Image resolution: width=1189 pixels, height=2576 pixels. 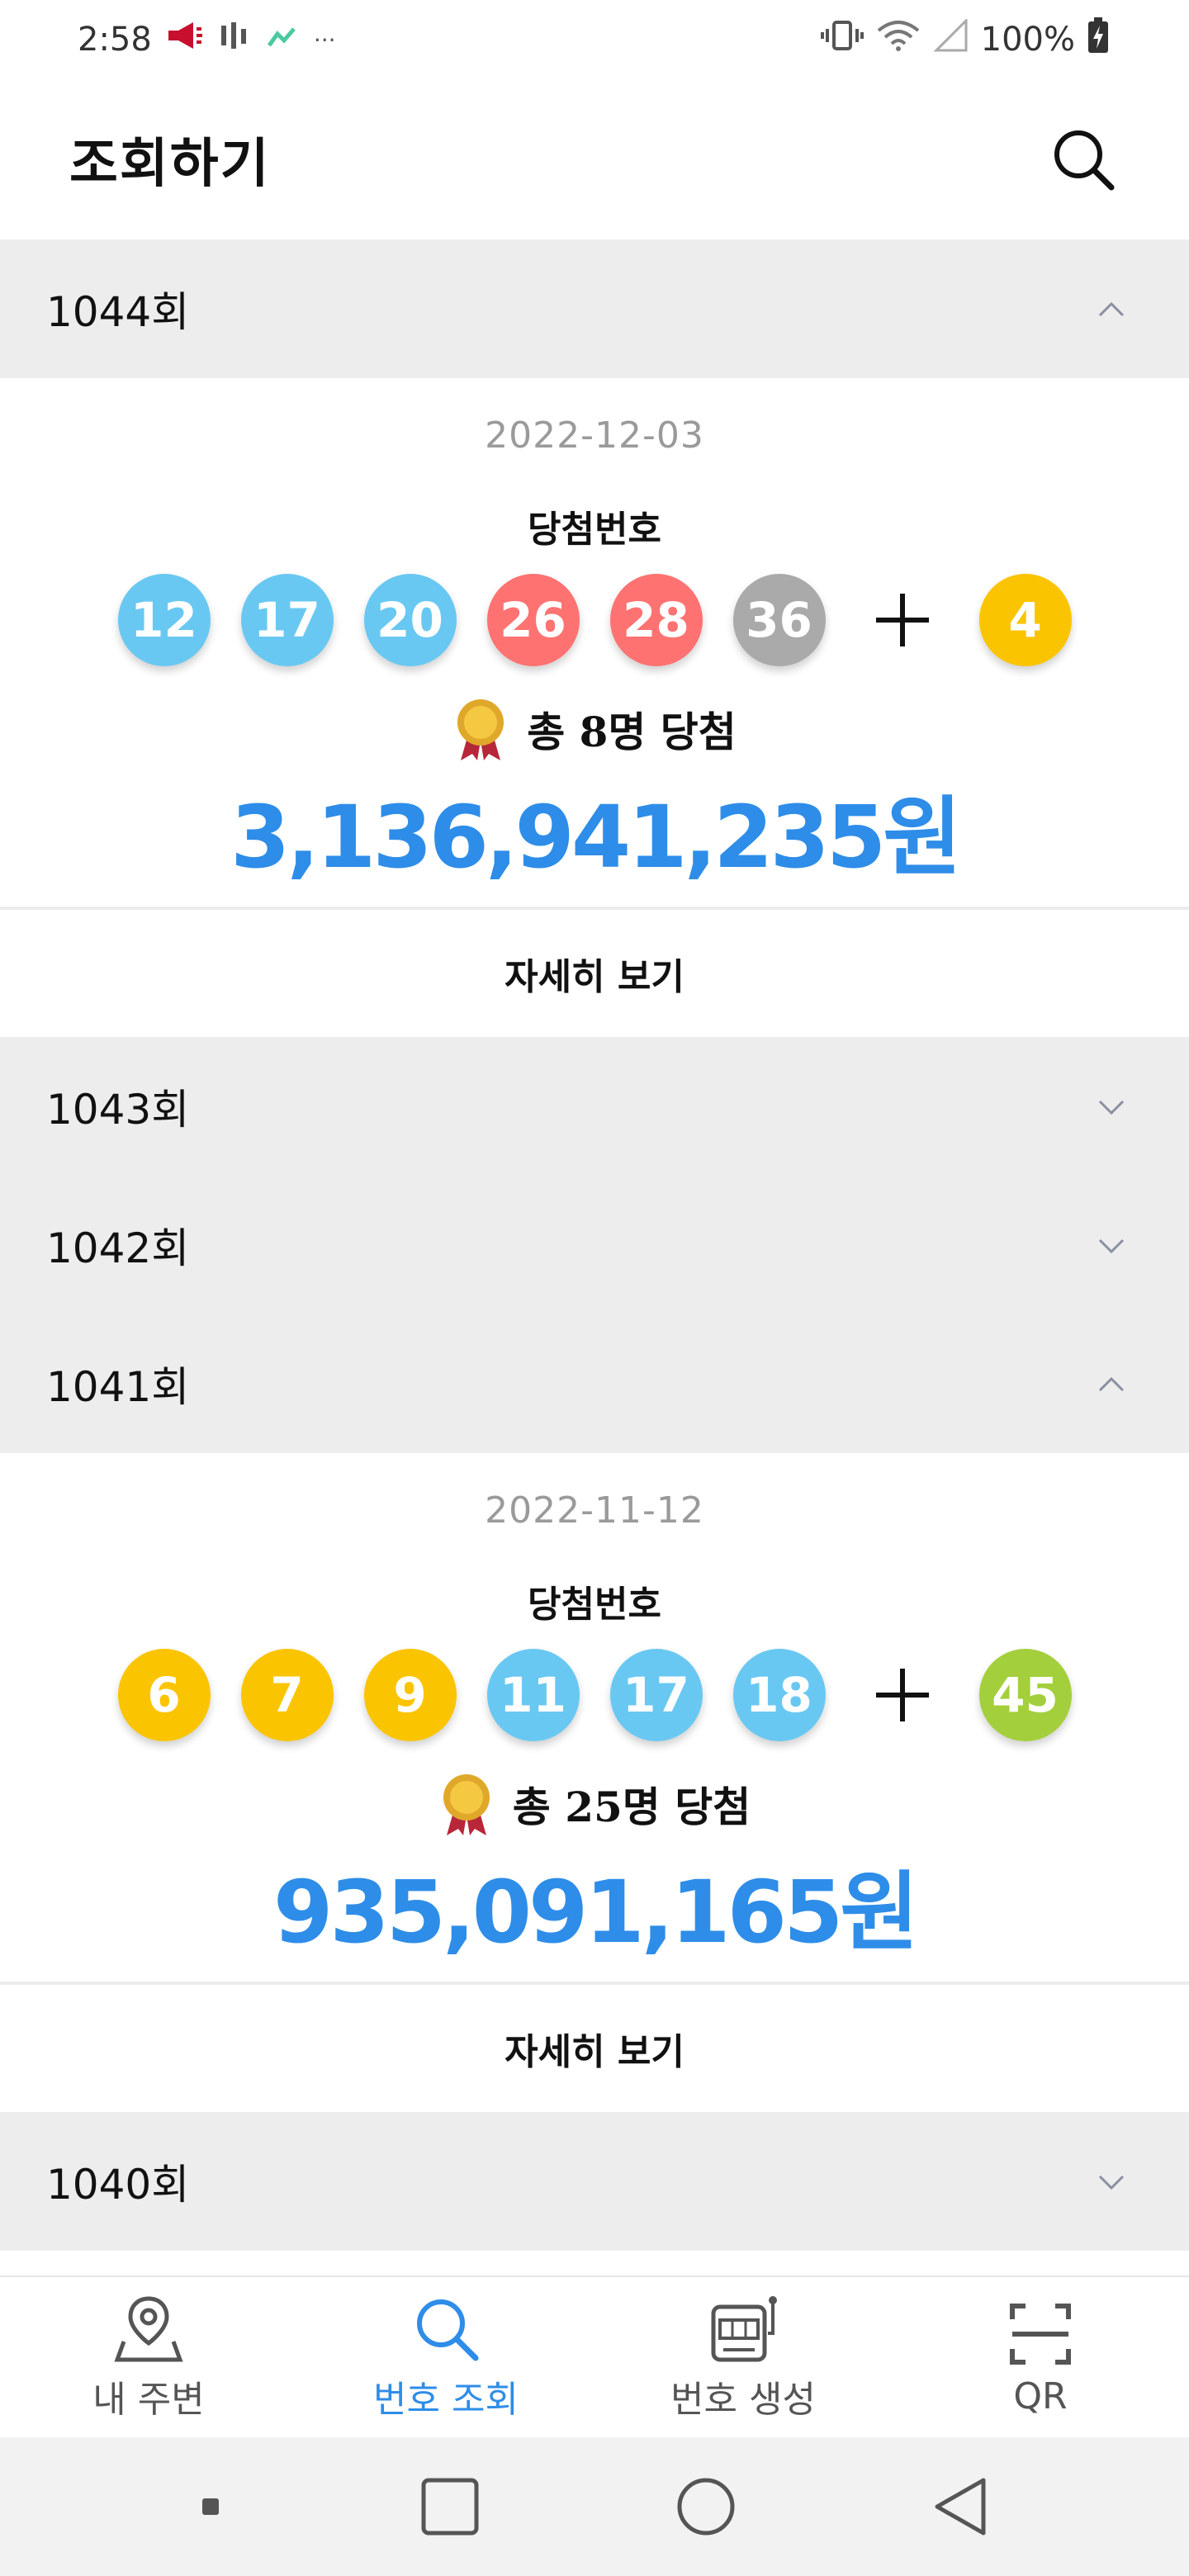 What do you see at coordinates (1040, 2334) in the screenshot?
I see `qr-scan-icon` at bounding box center [1040, 2334].